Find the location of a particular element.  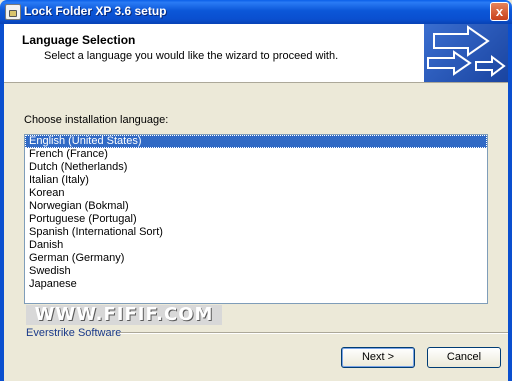

language-option: German (Germany) is located at coordinates (256, 258).